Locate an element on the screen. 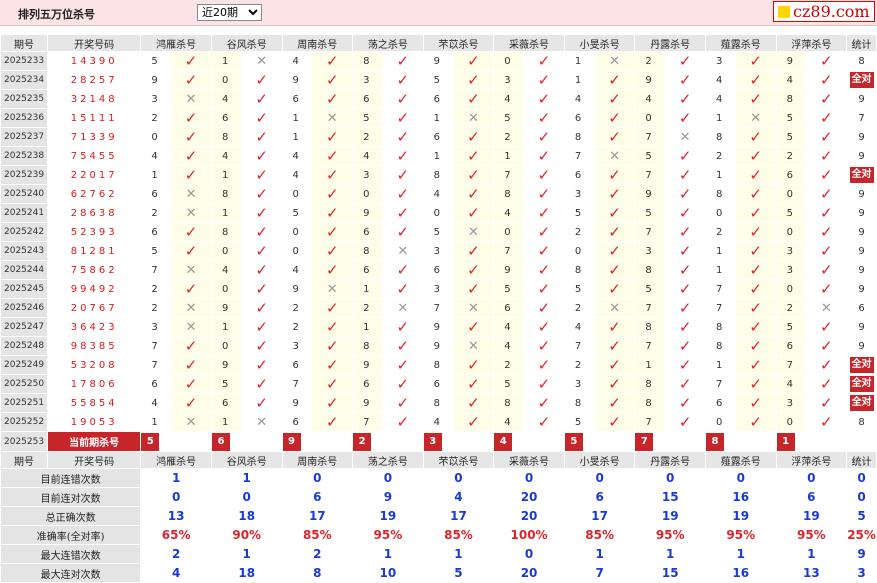 Image resolution: width=877 pixels, height=583 pixels. current-empty-cell is located at coordinates (861, 441).